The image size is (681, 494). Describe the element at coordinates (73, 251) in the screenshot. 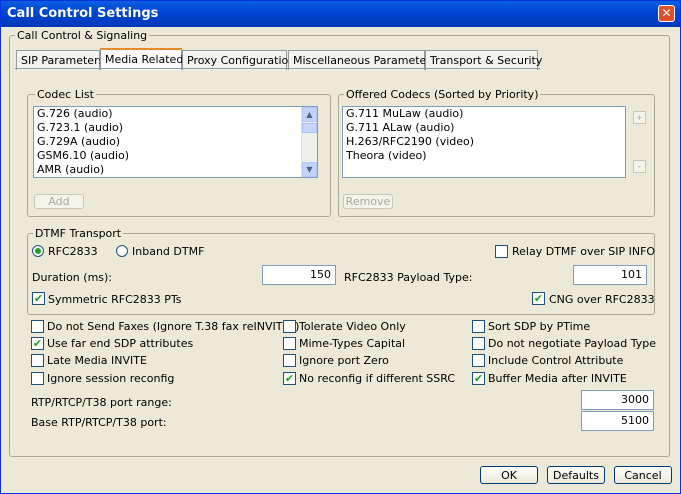

I see `rfc2833-label: RFC2833` at that location.